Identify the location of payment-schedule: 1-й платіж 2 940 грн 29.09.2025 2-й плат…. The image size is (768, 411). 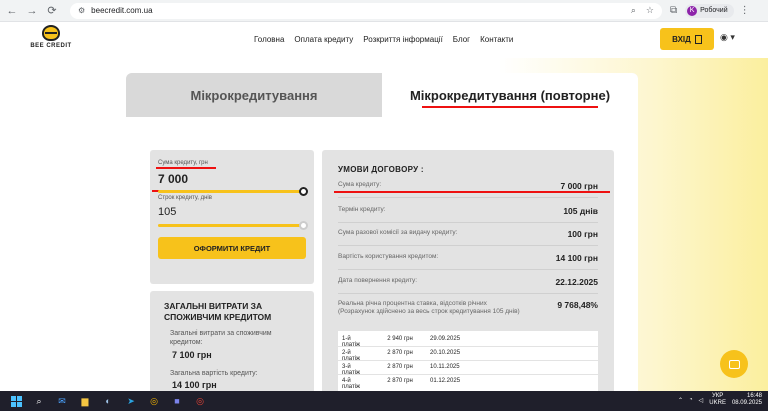
(468, 361).